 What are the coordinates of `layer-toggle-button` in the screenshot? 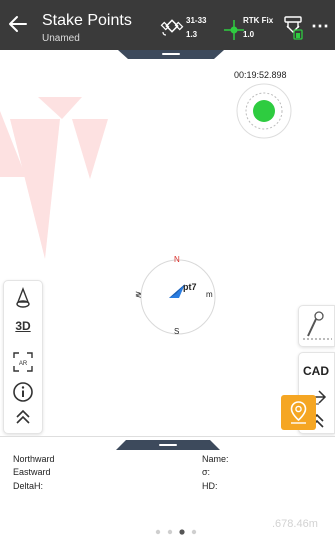 It's located at (23, 299).